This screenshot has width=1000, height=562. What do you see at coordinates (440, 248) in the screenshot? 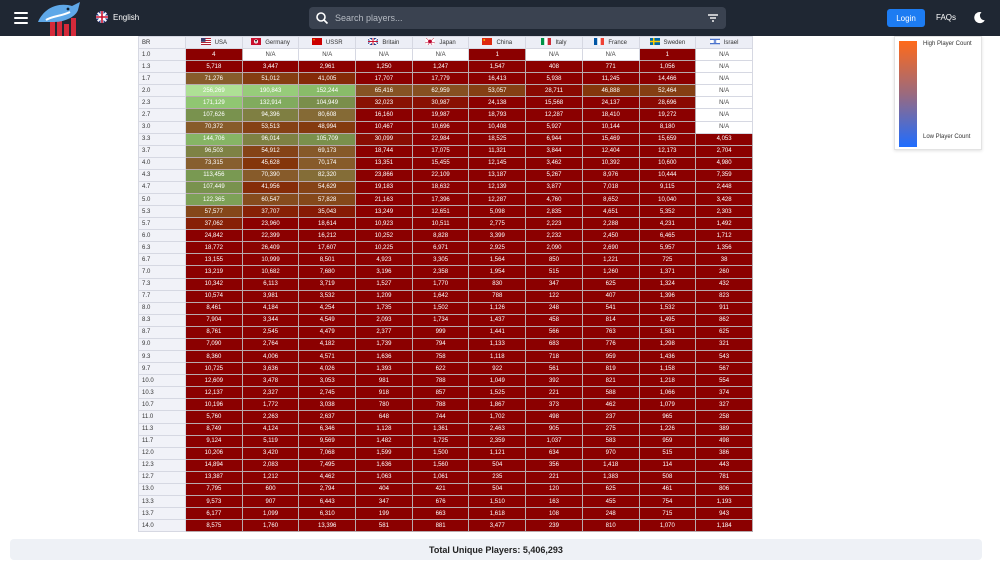
I see `player-count-cell: 6,971` at bounding box center [440, 248].